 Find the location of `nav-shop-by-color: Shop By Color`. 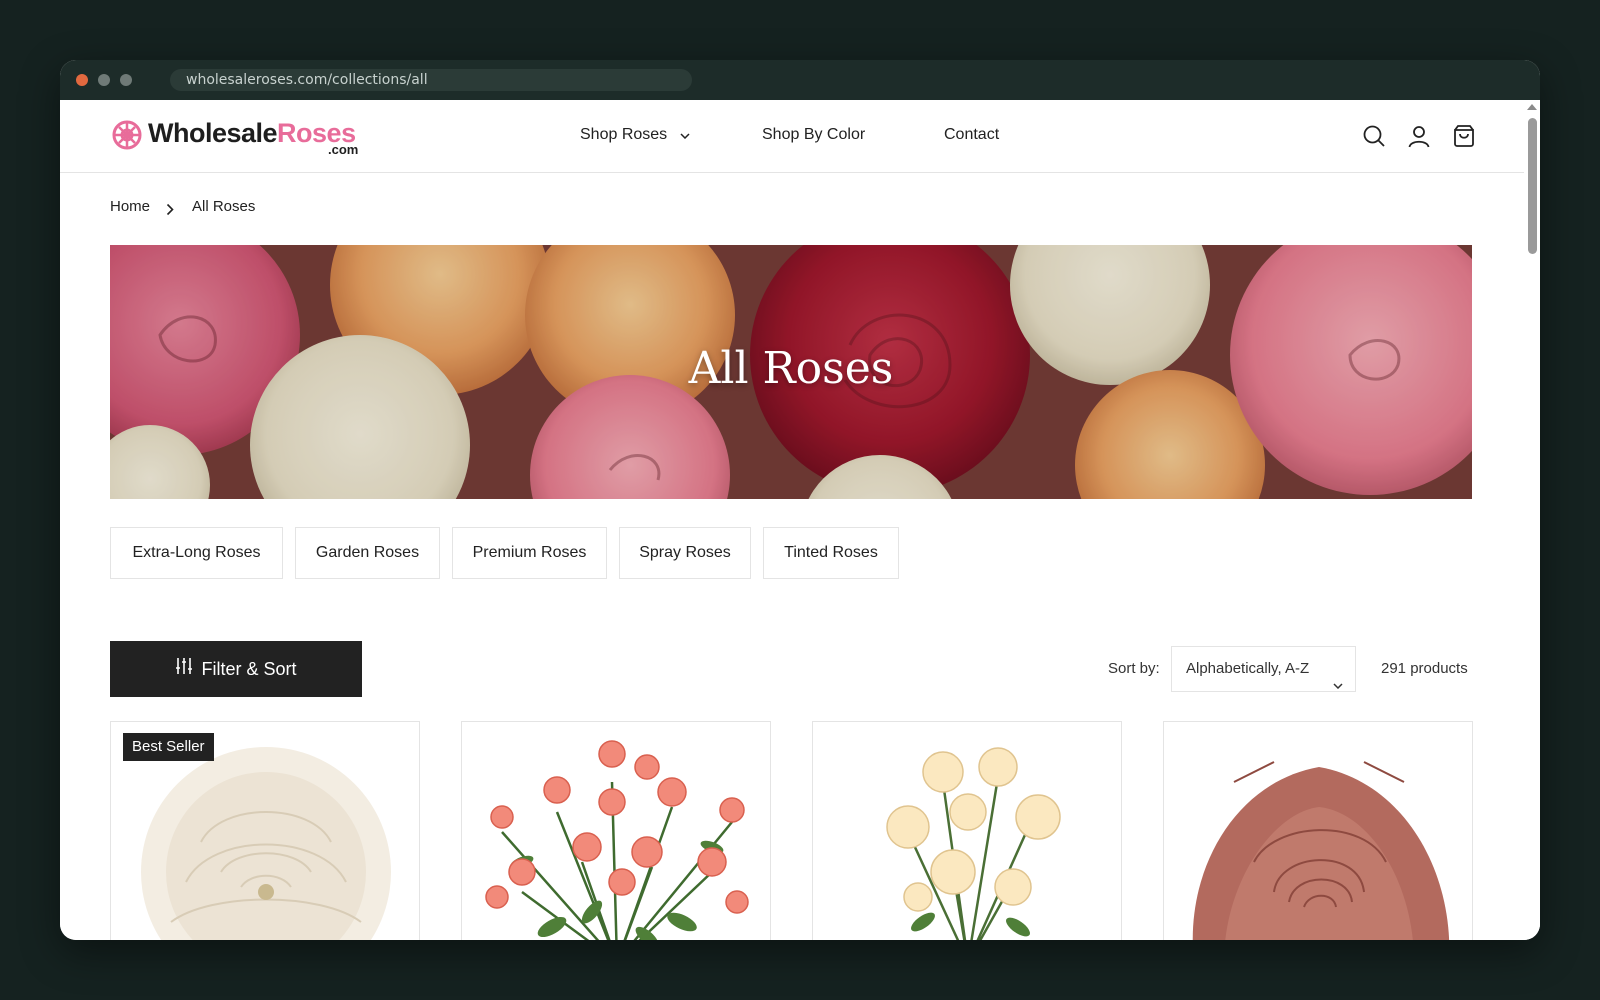

nav-shop-by-color: Shop By Color is located at coordinates (813, 135).